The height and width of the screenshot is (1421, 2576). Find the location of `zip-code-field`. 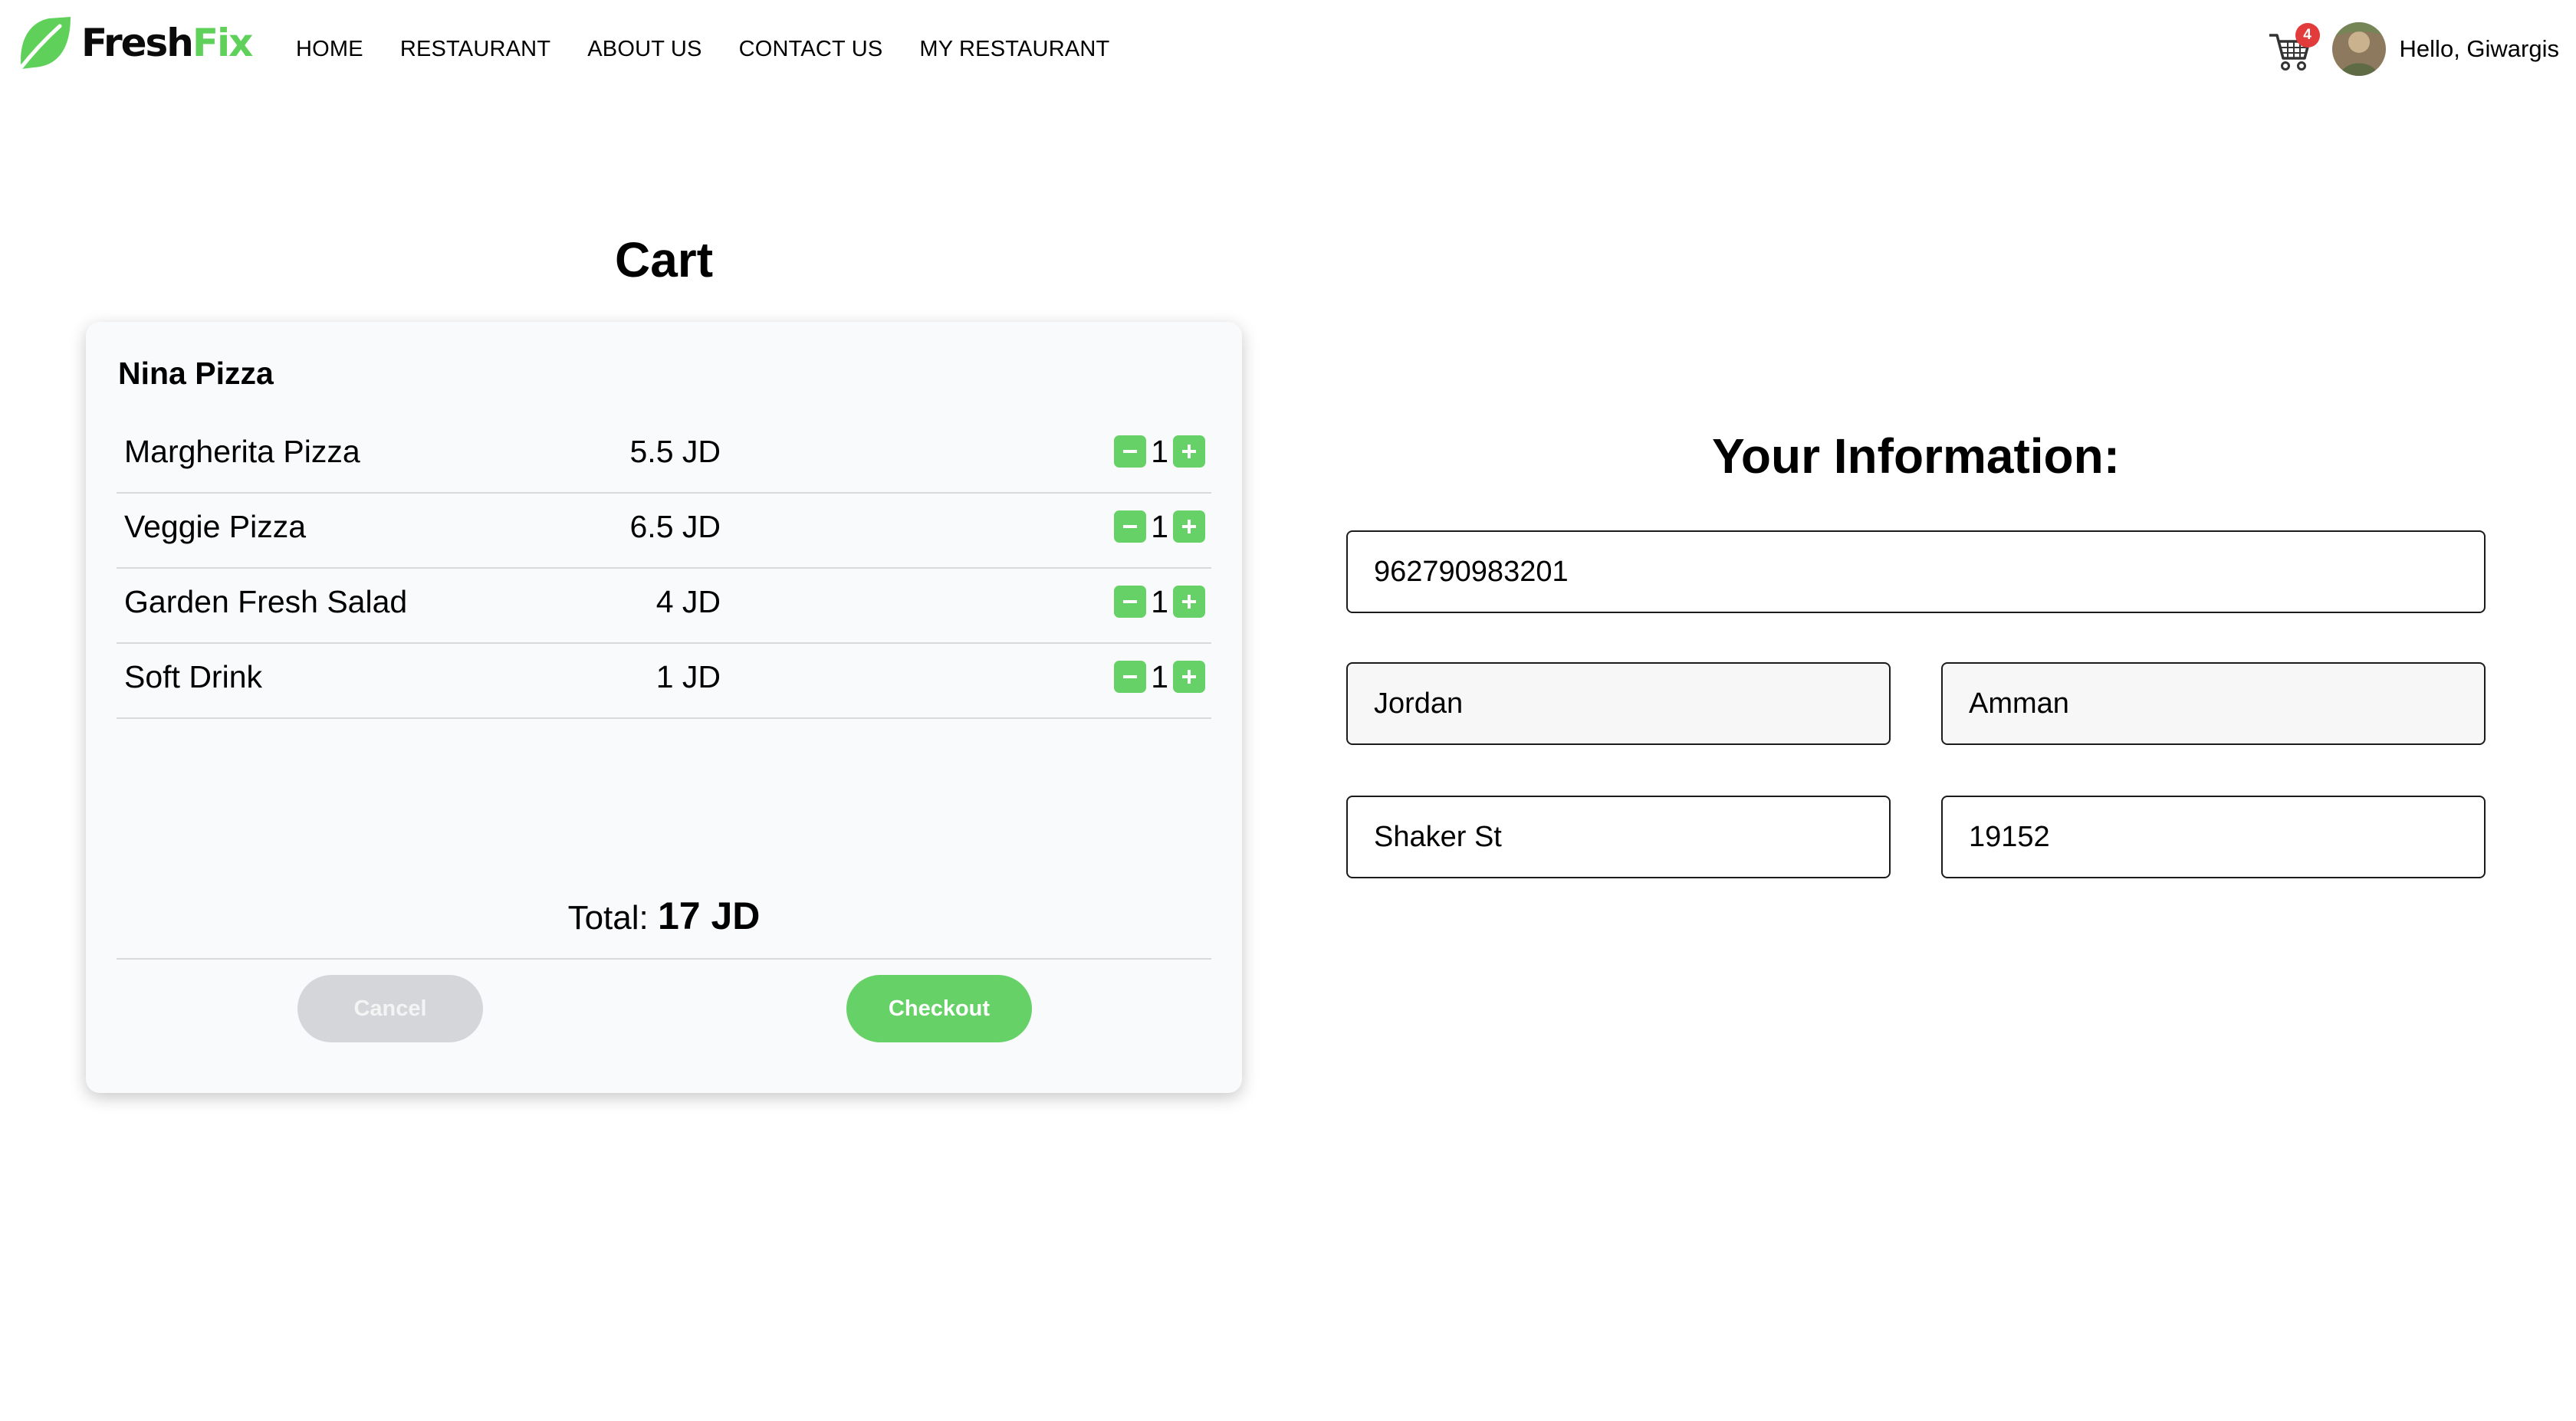

zip-code-field is located at coordinates (2214, 837).